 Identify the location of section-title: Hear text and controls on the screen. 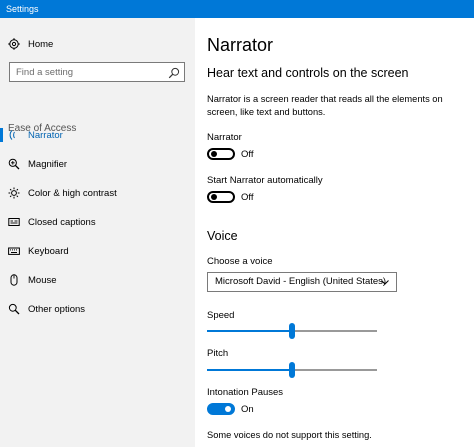
(308, 73).